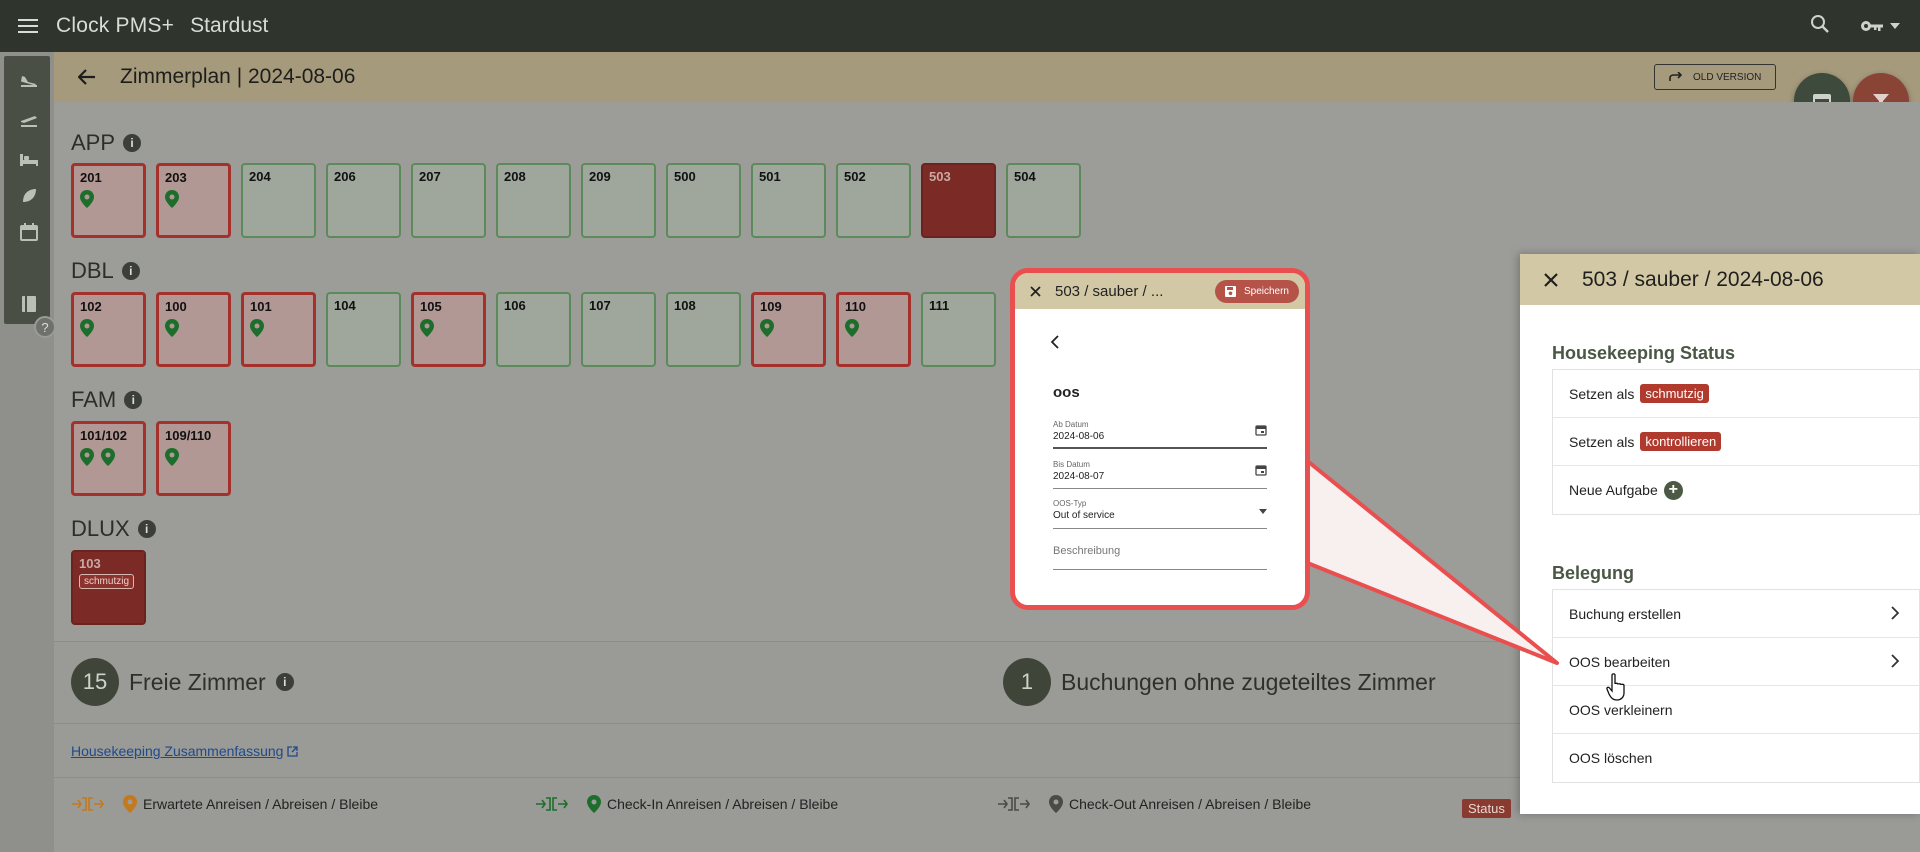 Image resolution: width=1920 pixels, height=852 pixels. I want to click on page-title: Zimmerplan | 2024-08-06, so click(238, 76).